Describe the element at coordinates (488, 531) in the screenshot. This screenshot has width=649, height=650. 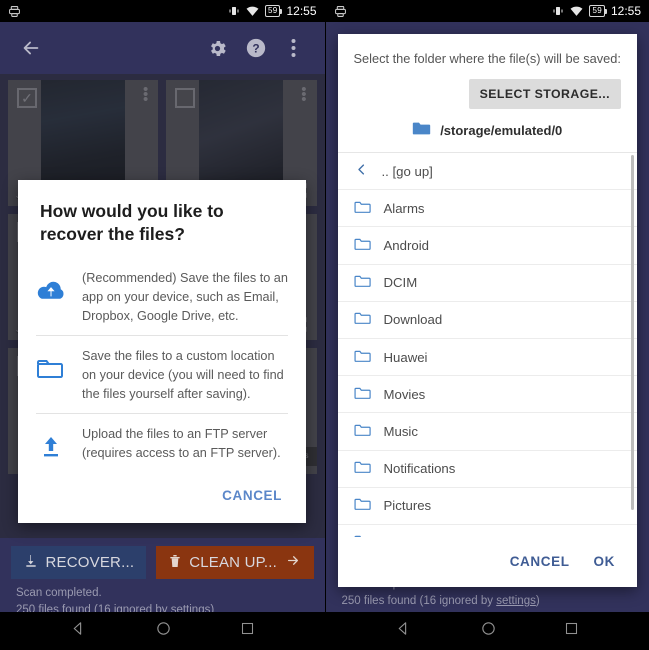
I see `folder-item-podcasts: Podcasts` at that location.